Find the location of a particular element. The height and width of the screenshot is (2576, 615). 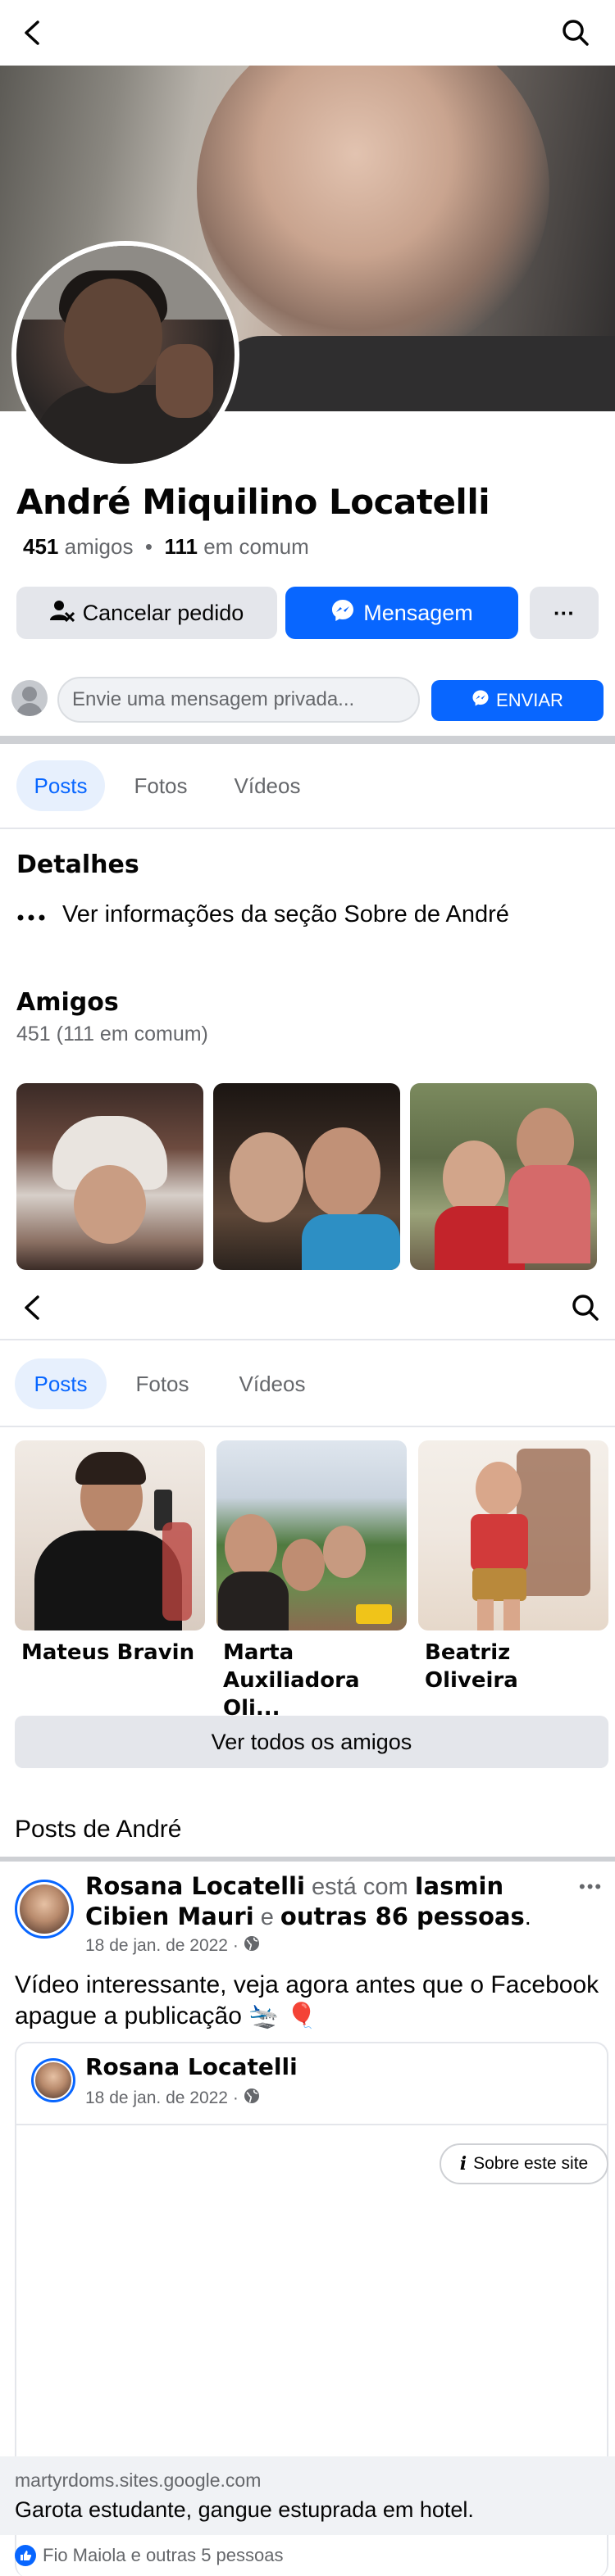

post-more-label: ••• is located at coordinates (591, 1887).